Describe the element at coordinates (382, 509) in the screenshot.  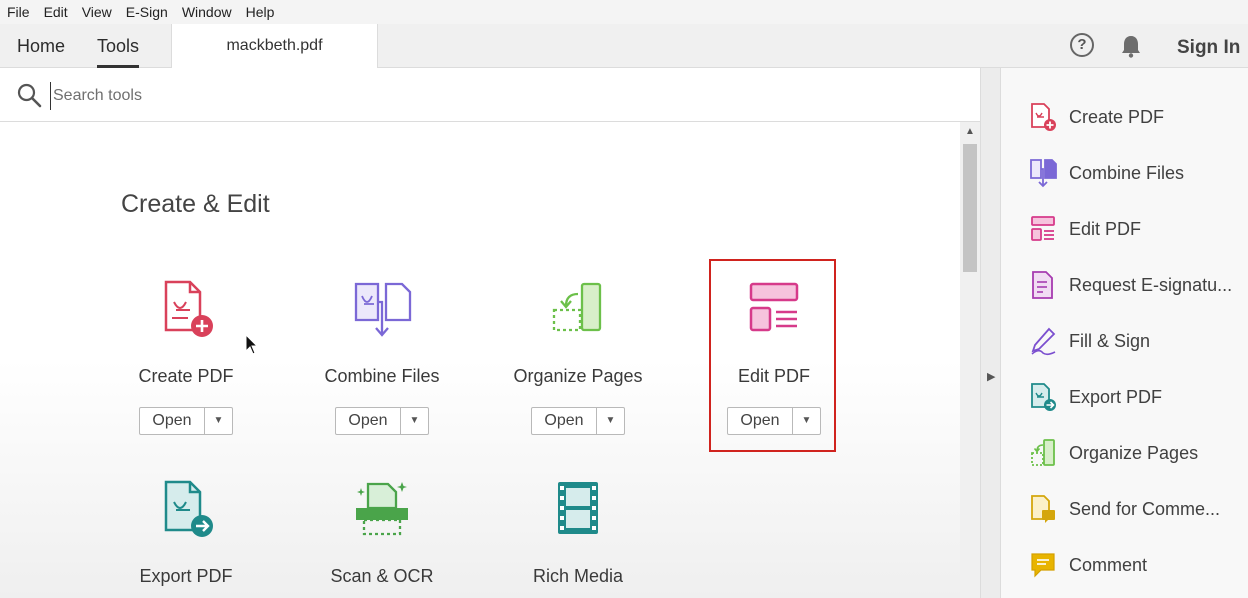
I see `scan-ocr-icon` at that location.